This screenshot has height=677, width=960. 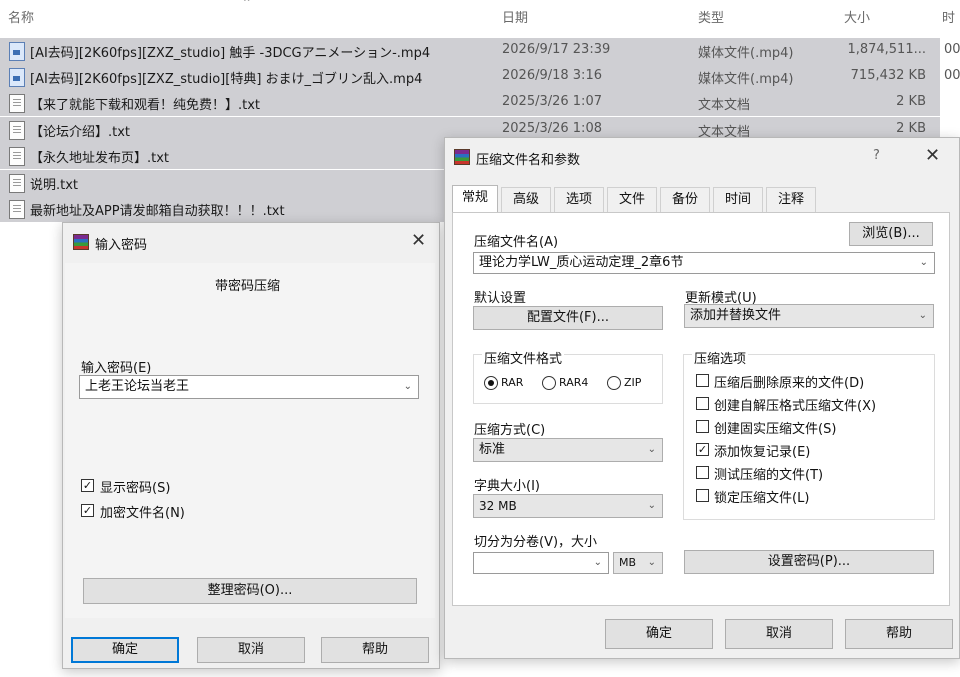 I want to click on format-rar-radio, so click(x=491, y=383).